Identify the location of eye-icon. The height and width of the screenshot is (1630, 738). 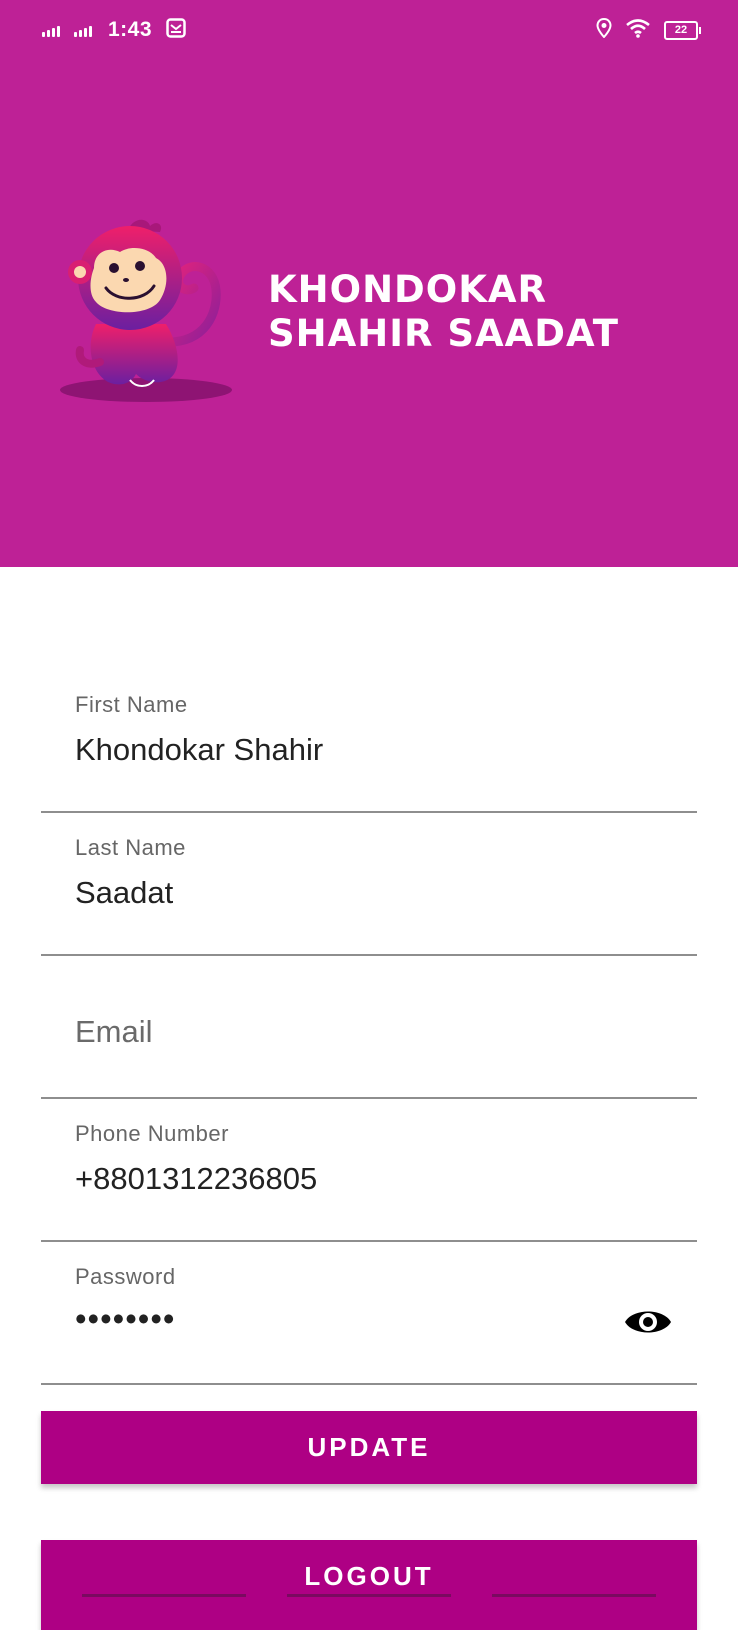
(648, 1322).